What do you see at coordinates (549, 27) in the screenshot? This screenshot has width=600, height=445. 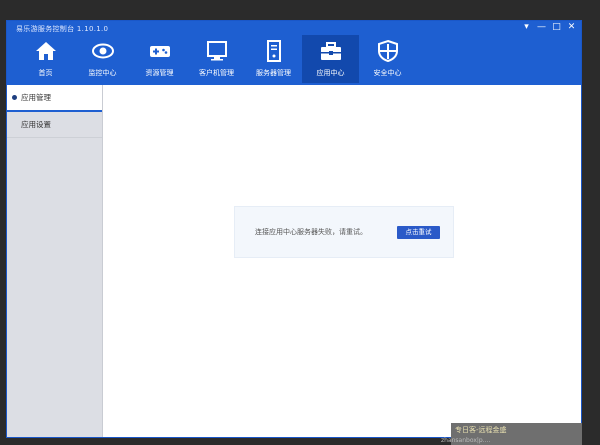 I see `window-controls: ▾ — □ ✕` at bounding box center [549, 27].